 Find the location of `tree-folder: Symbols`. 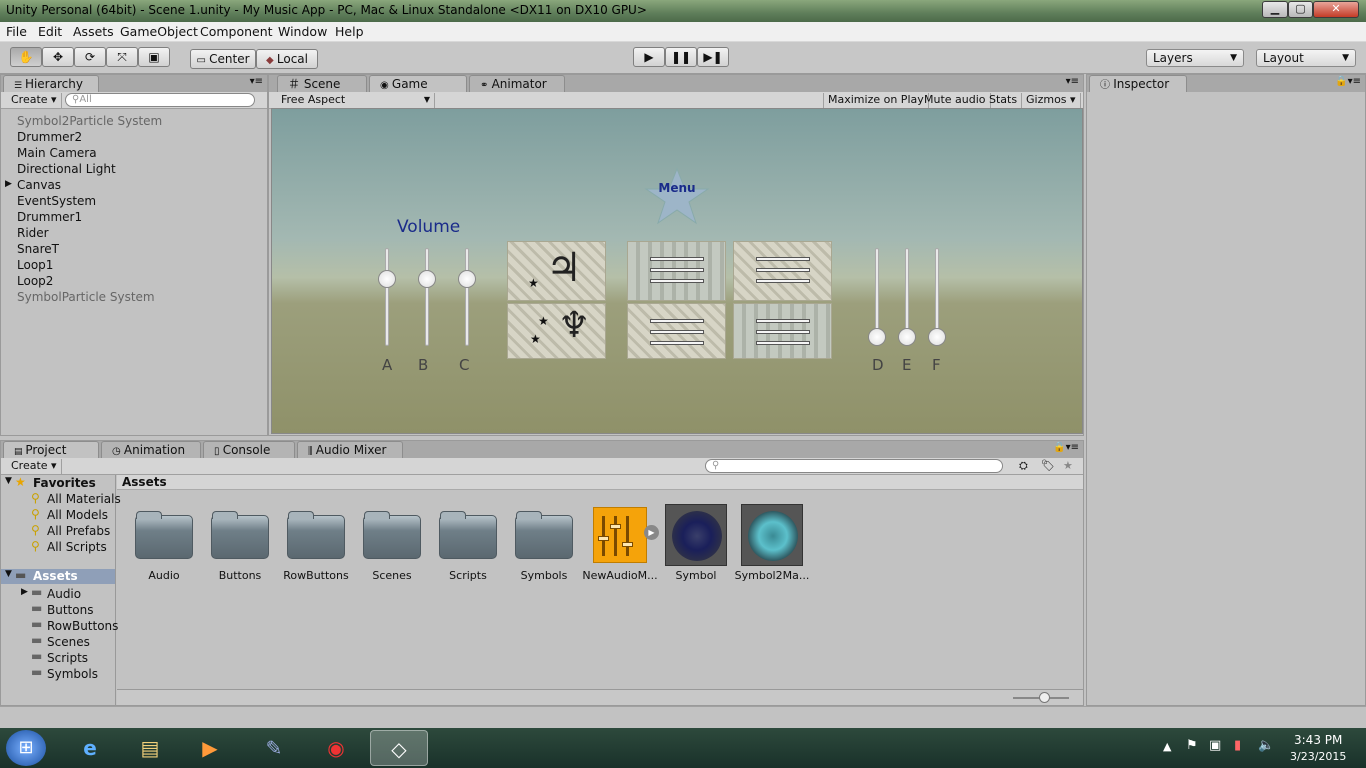

tree-folder: Symbols is located at coordinates (72, 674).